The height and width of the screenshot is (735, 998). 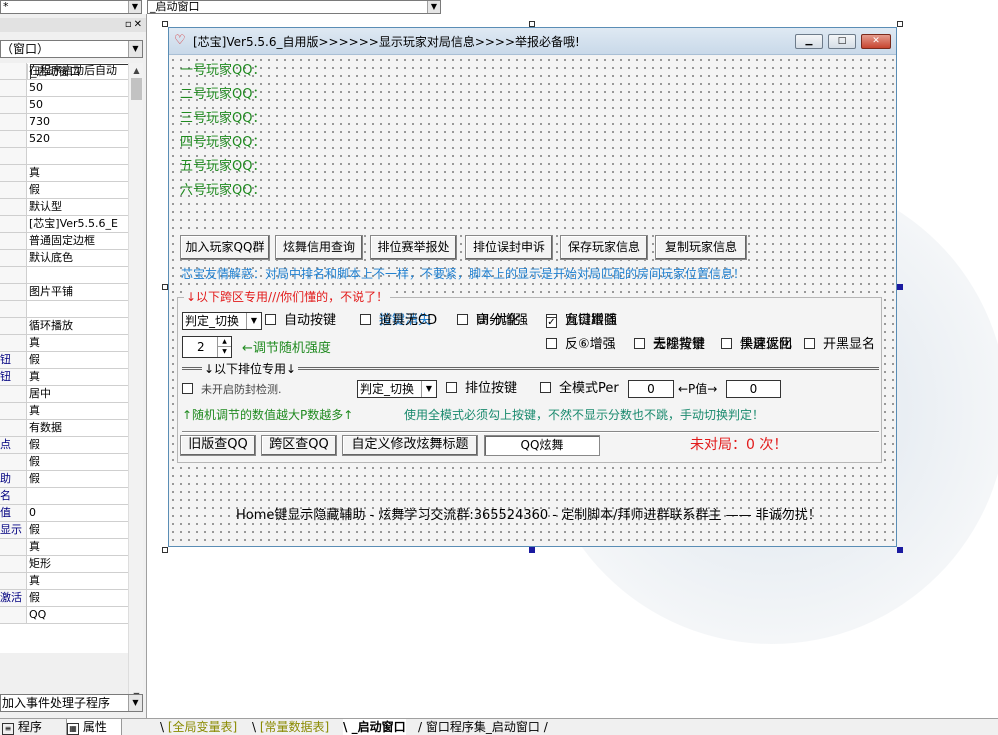 What do you see at coordinates (753, 389) in the screenshot?
I see `p-value-input: 0` at bounding box center [753, 389].